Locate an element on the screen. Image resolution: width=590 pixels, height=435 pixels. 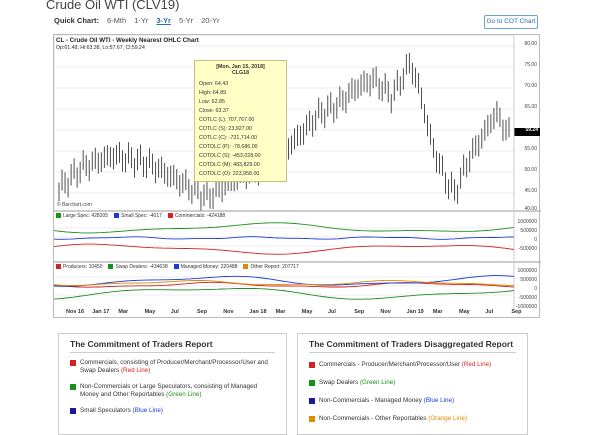
cot-item-text: Non-Commercials - Managed Money is located at coordinates (370, 400).